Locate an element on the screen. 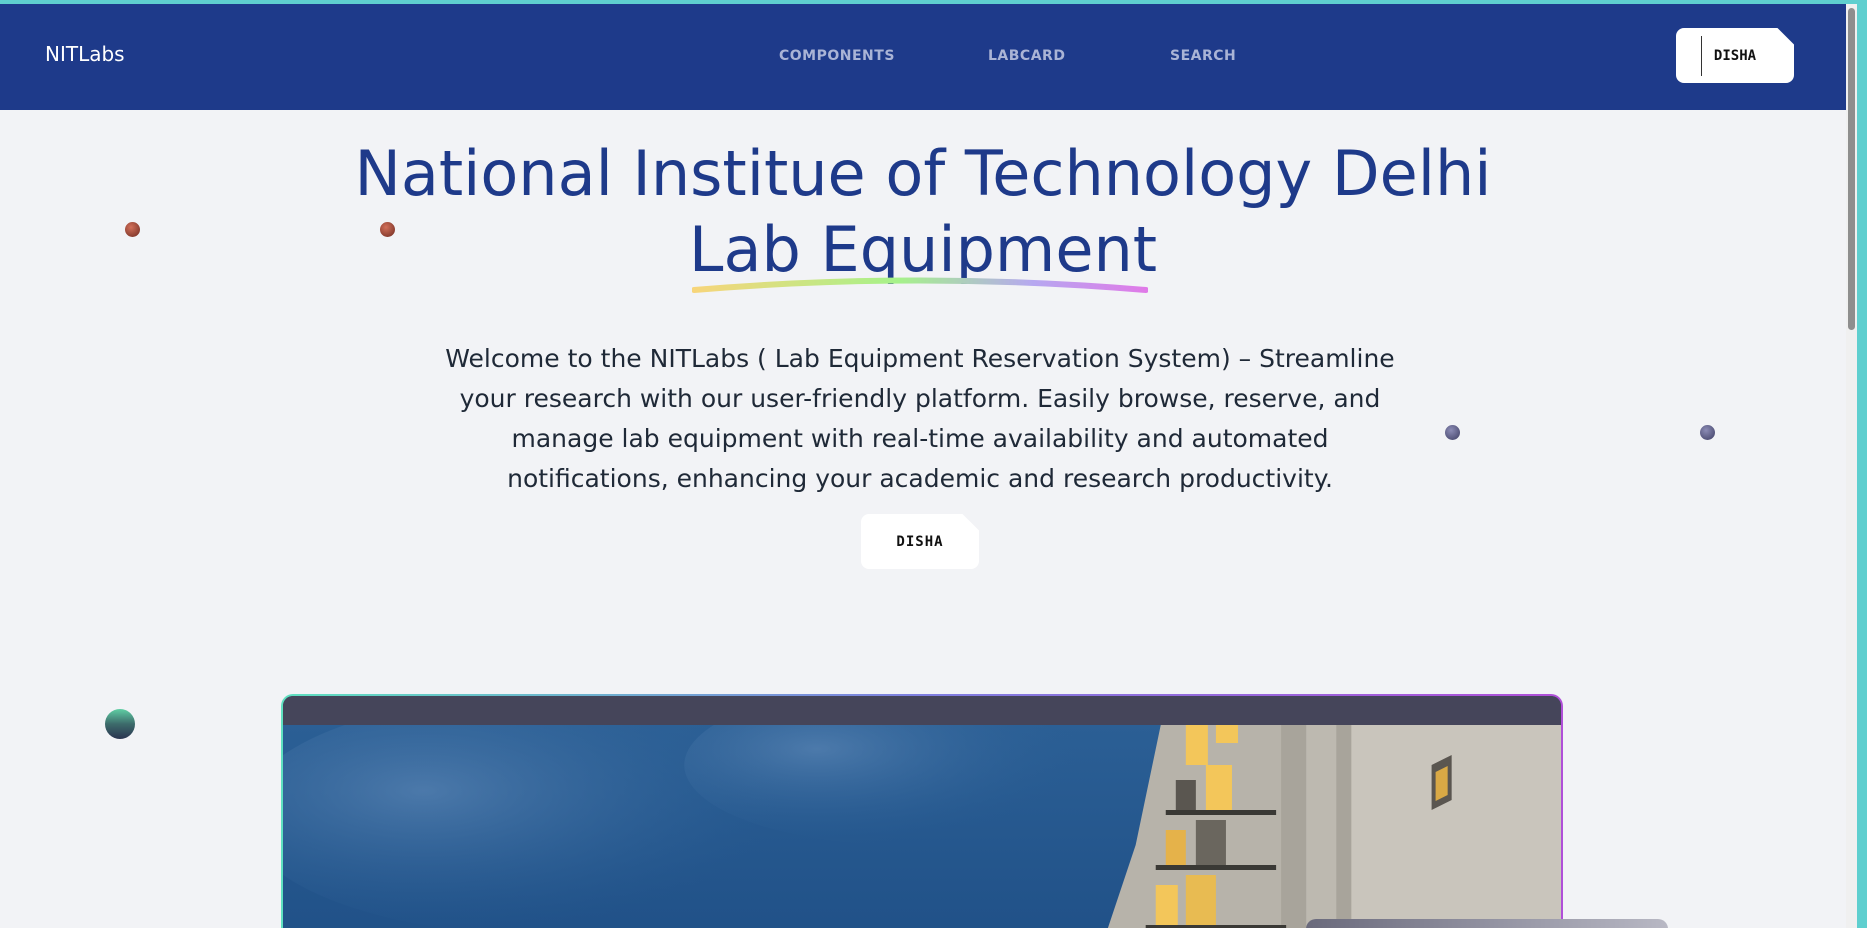 The image size is (1867, 928). decorative-orb is located at coordinates (120, 724).